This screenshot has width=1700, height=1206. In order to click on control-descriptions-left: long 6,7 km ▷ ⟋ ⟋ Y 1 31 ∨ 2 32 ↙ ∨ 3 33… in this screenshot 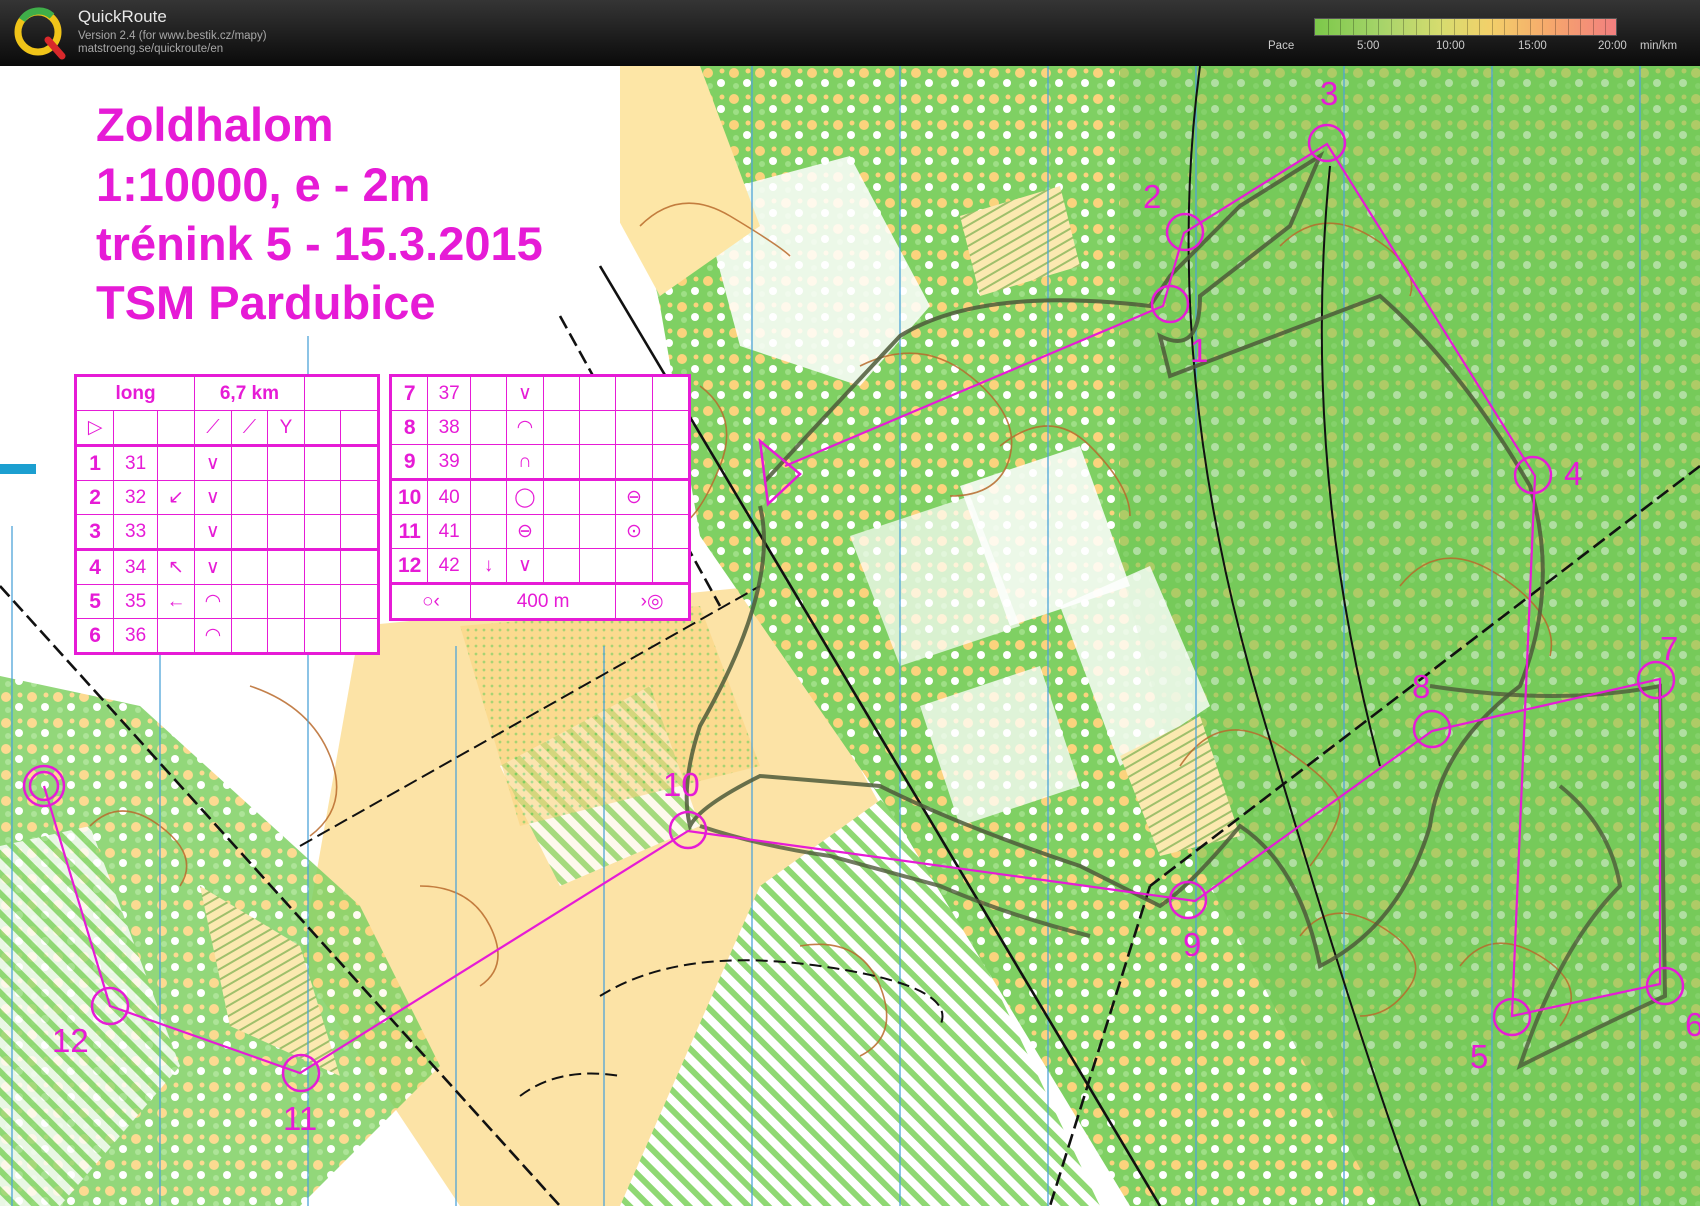, I will do `click(227, 514)`.